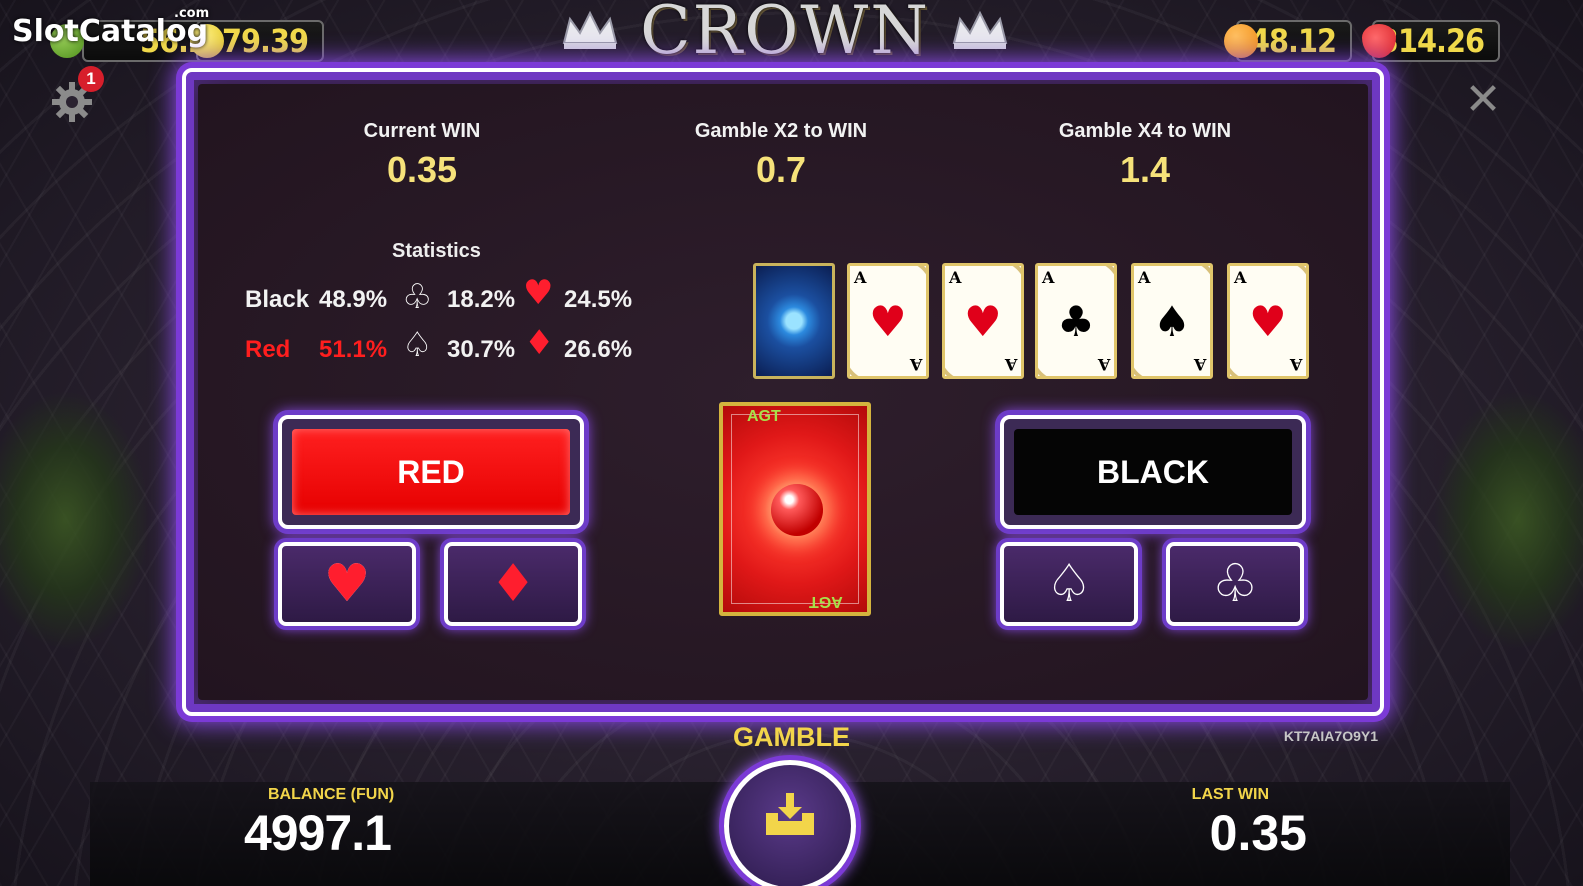  I want to click on spades-icon: ♤, so click(417, 345).